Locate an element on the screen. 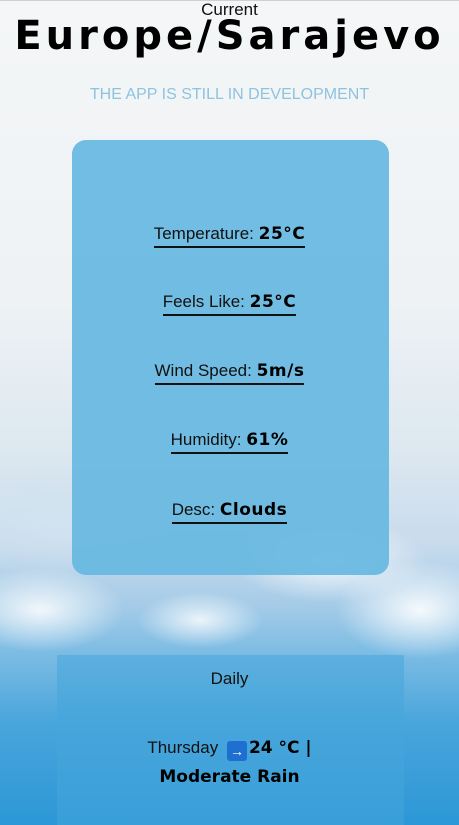 The width and height of the screenshot is (459, 825). description-row: Desc: Clouds is located at coordinates (229, 511).